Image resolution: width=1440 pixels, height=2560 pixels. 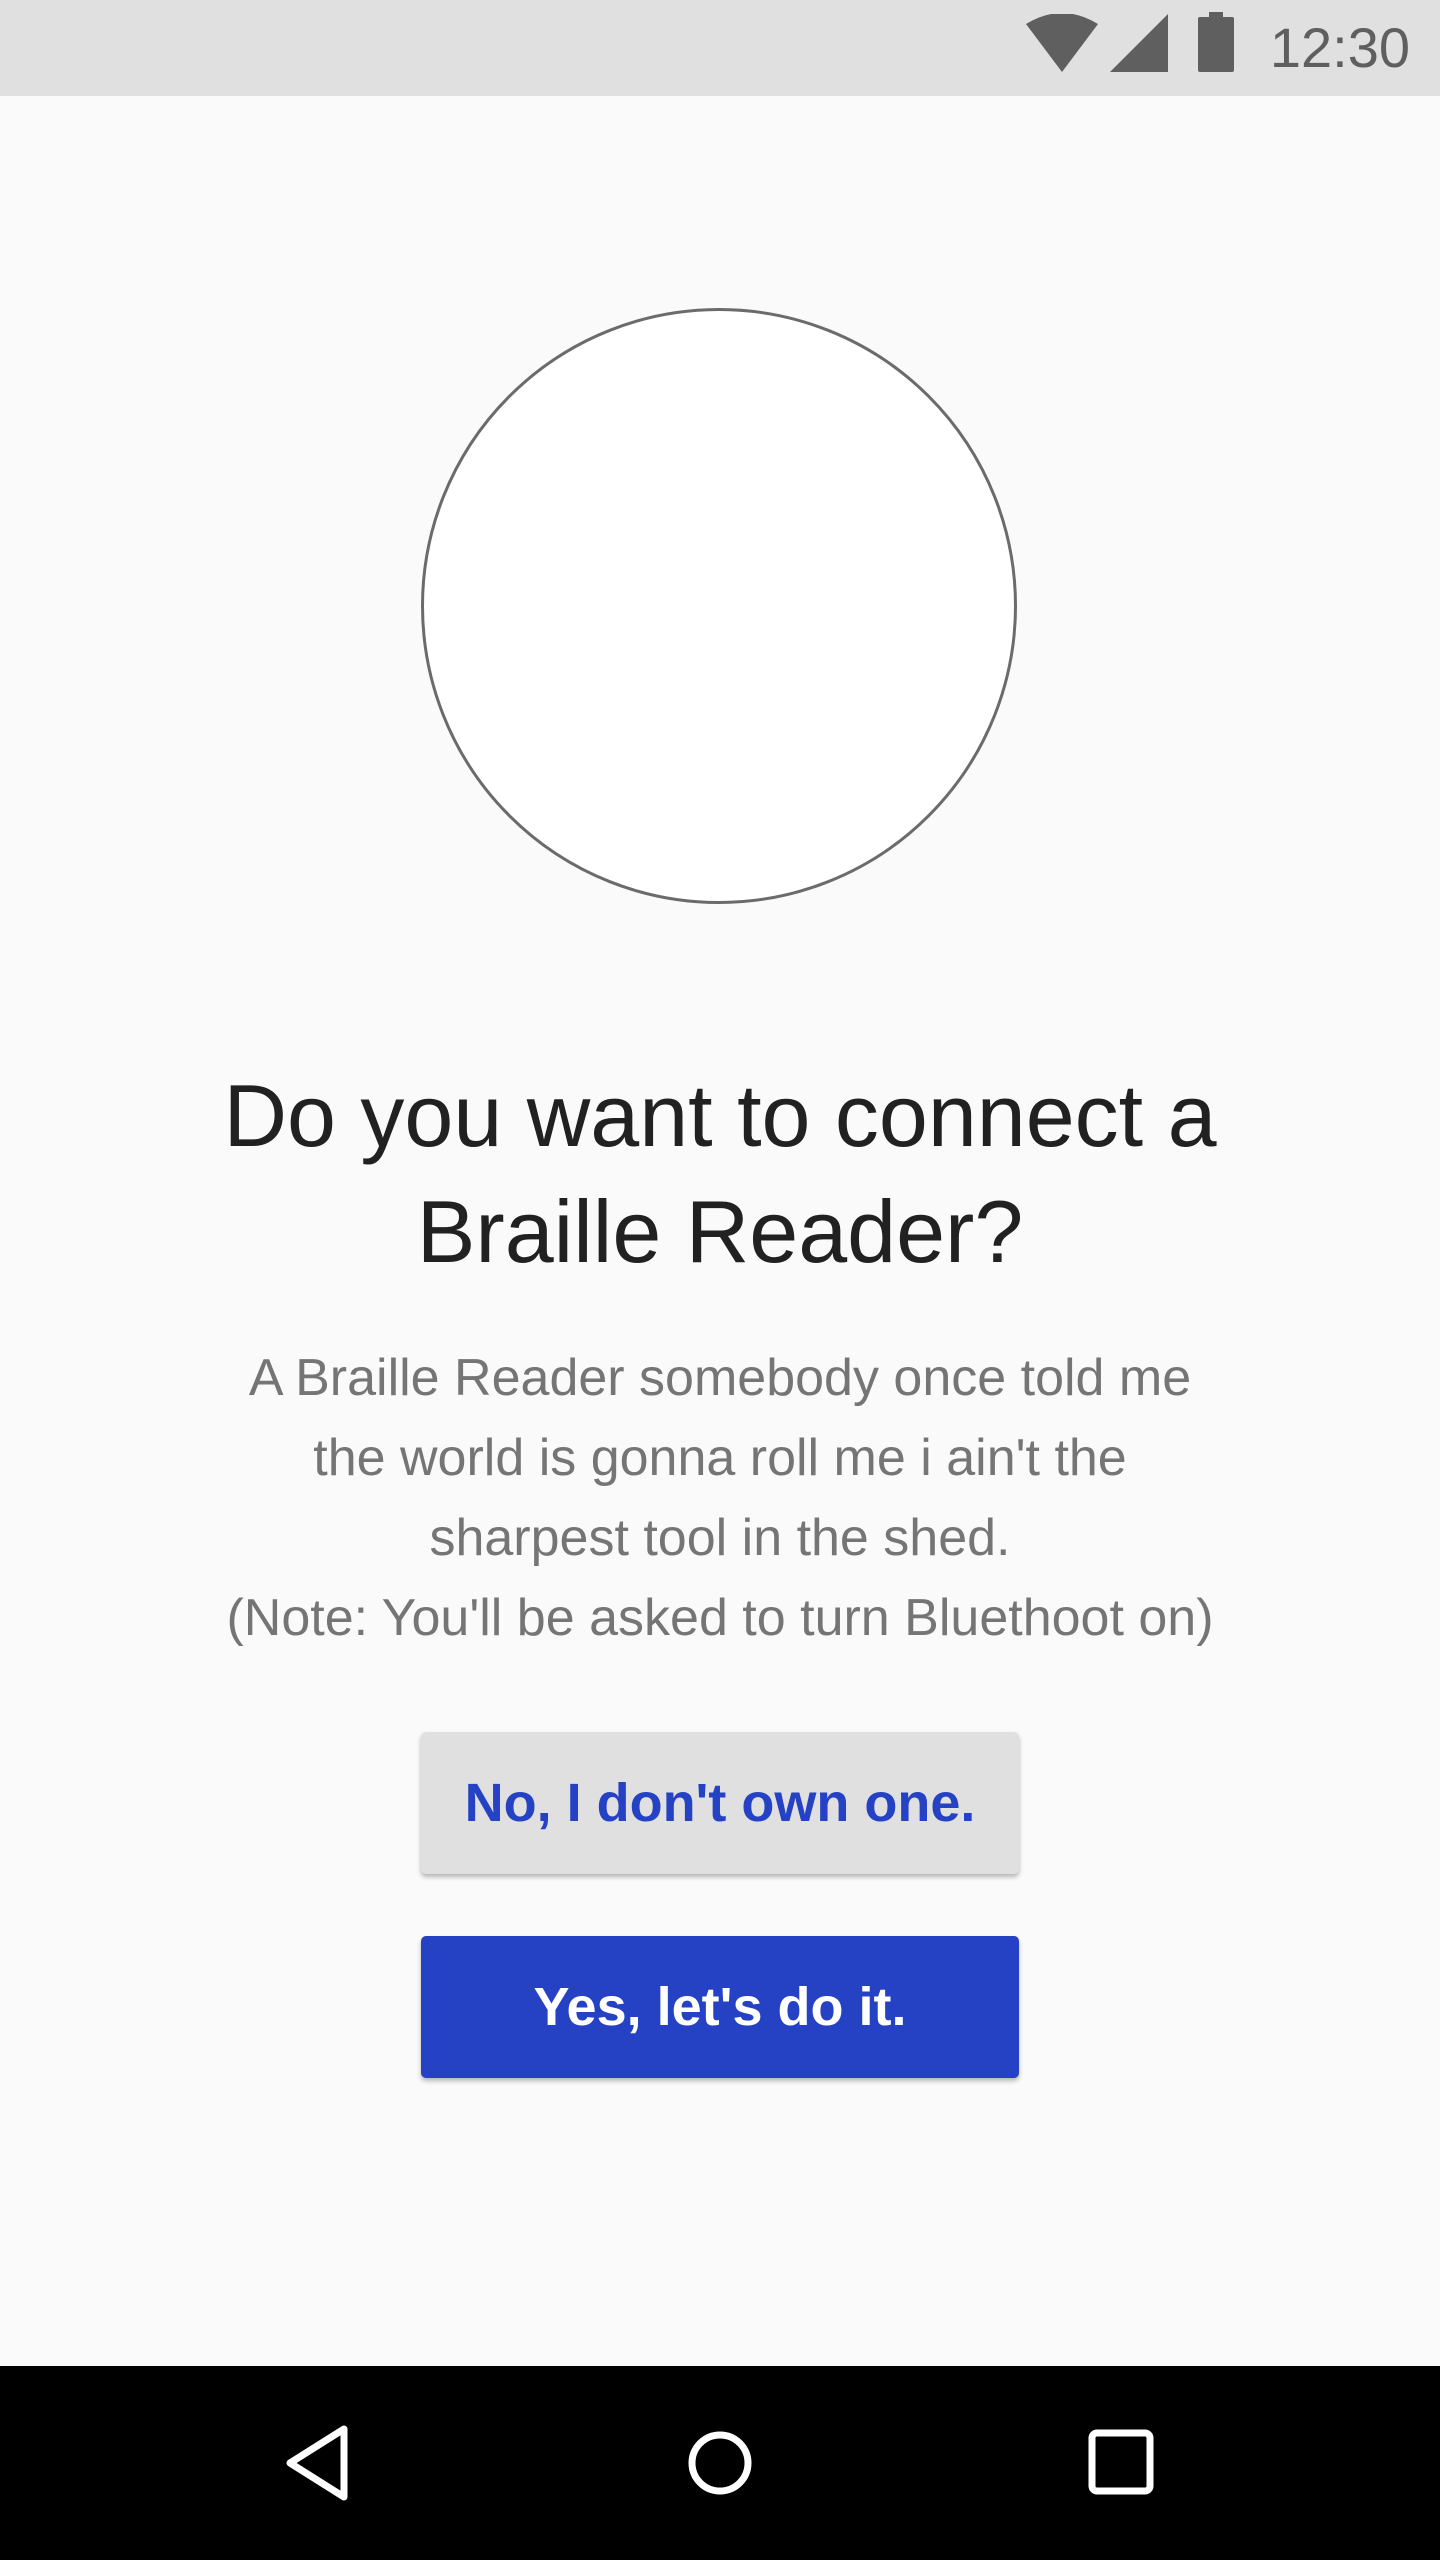 What do you see at coordinates (1216, 44) in the screenshot?
I see `battery-icon` at bounding box center [1216, 44].